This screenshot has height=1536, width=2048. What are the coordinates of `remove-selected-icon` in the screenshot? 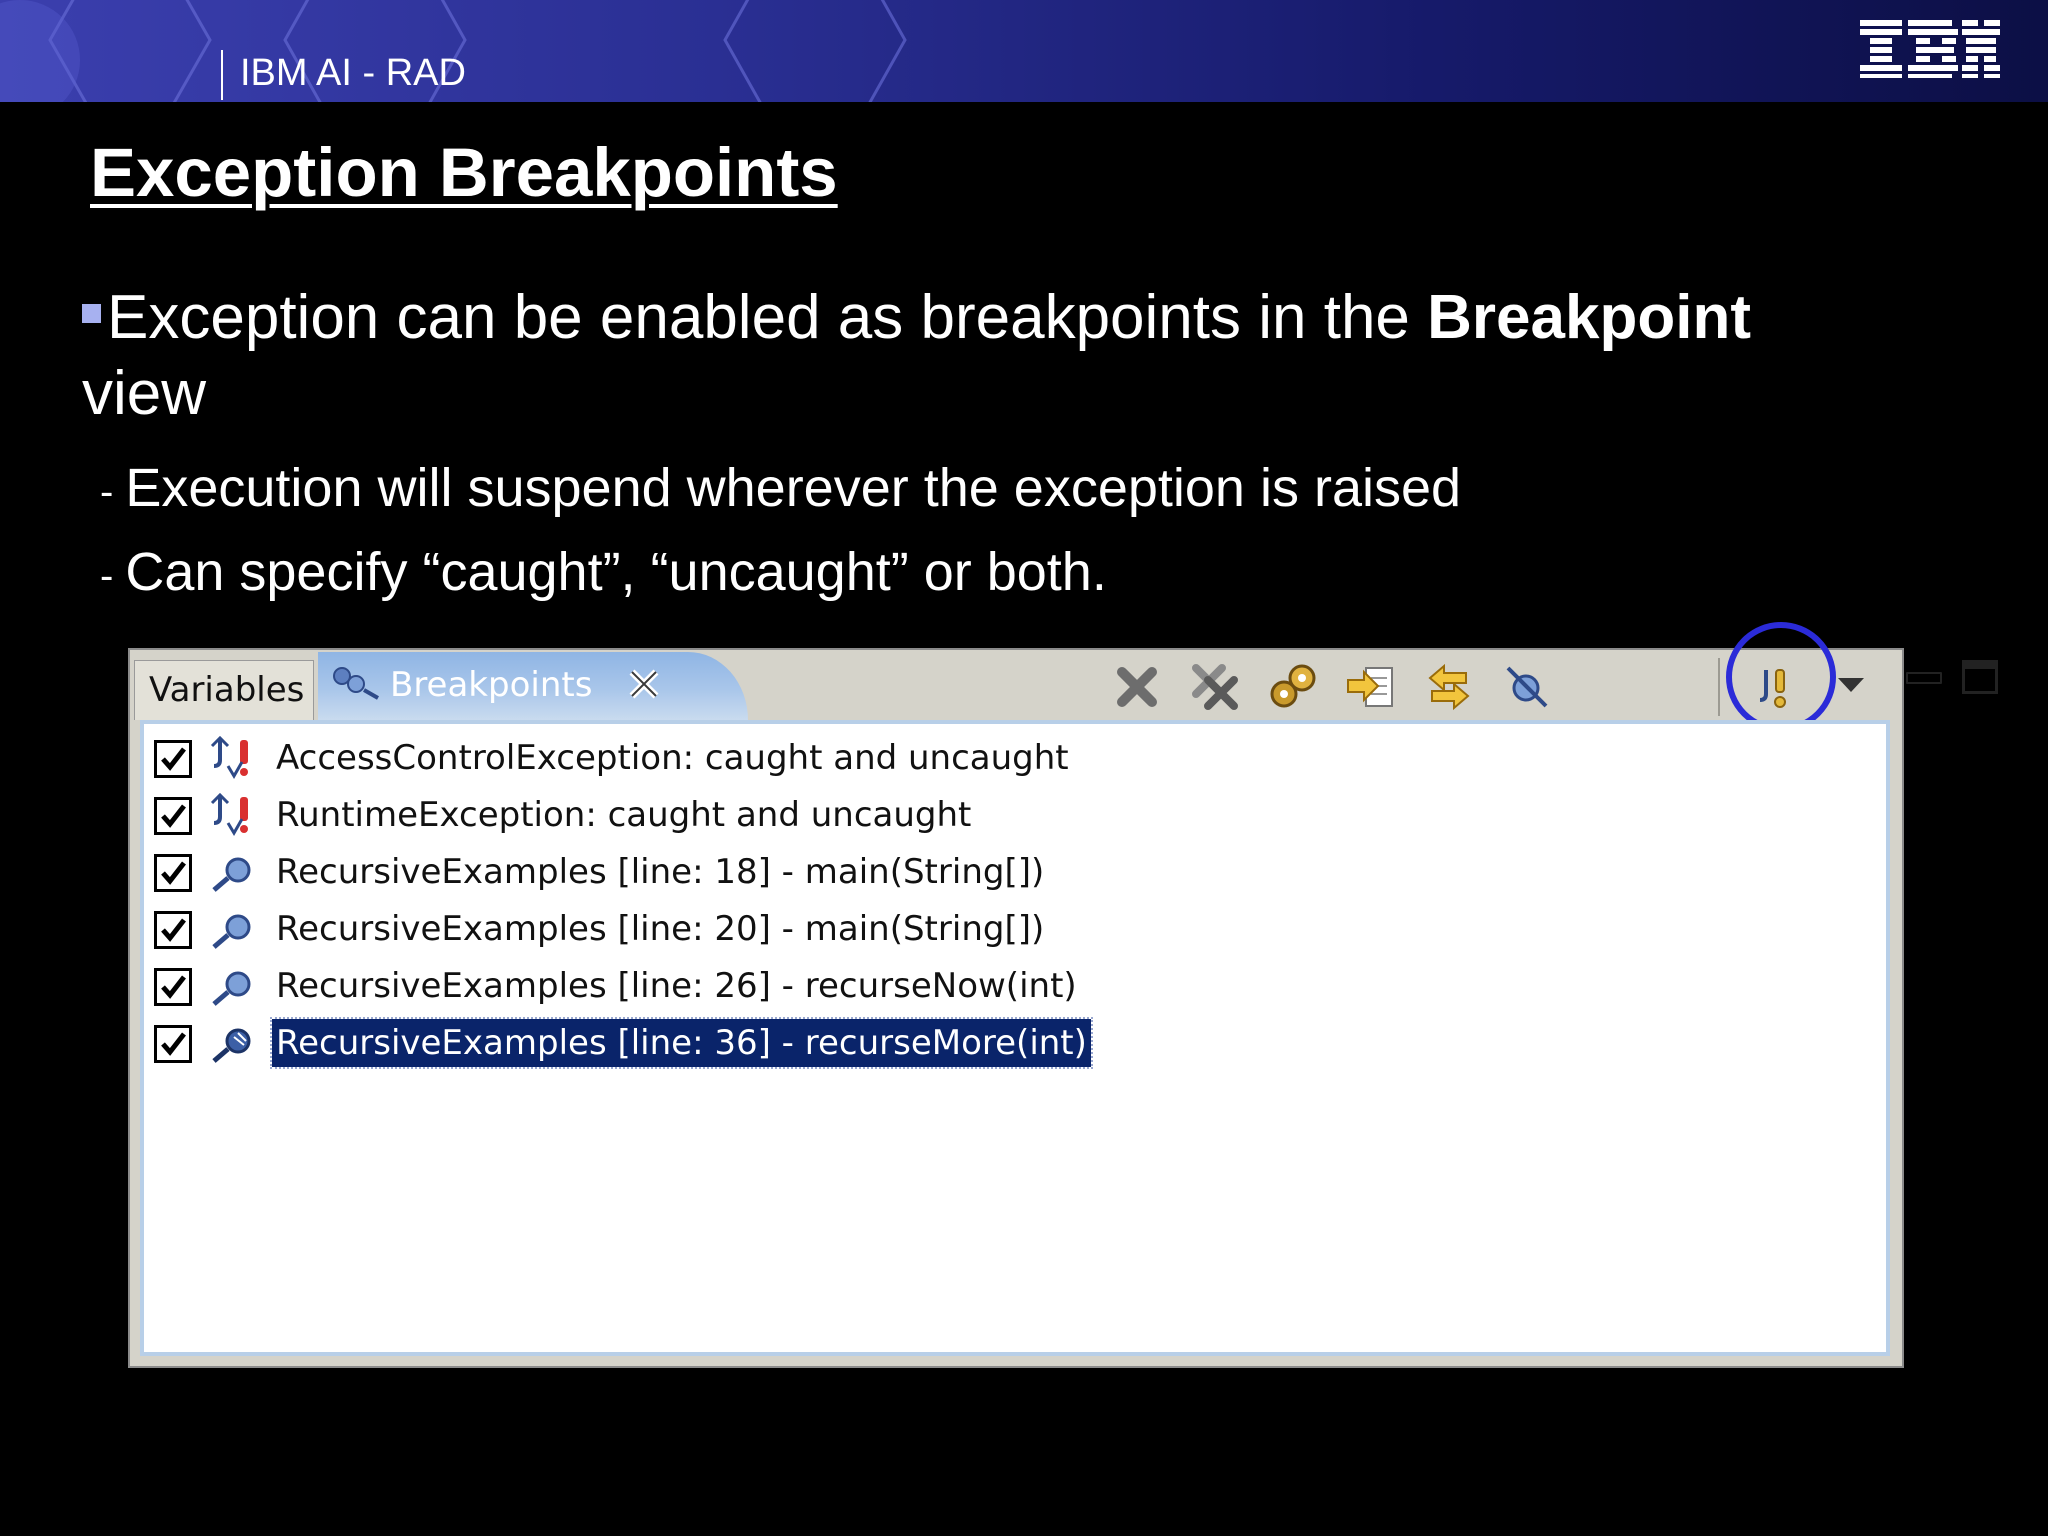 It's located at (1137, 687).